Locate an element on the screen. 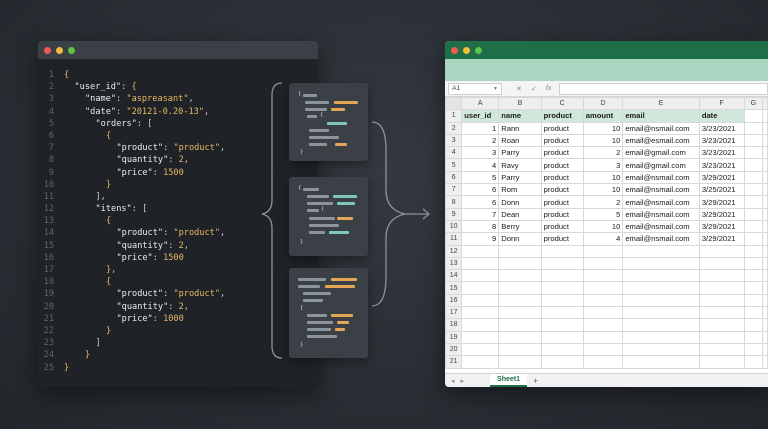 Image resolution: width=768 pixels, height=429 pixels. row-header: 20 is located at coordinates (454, 349).